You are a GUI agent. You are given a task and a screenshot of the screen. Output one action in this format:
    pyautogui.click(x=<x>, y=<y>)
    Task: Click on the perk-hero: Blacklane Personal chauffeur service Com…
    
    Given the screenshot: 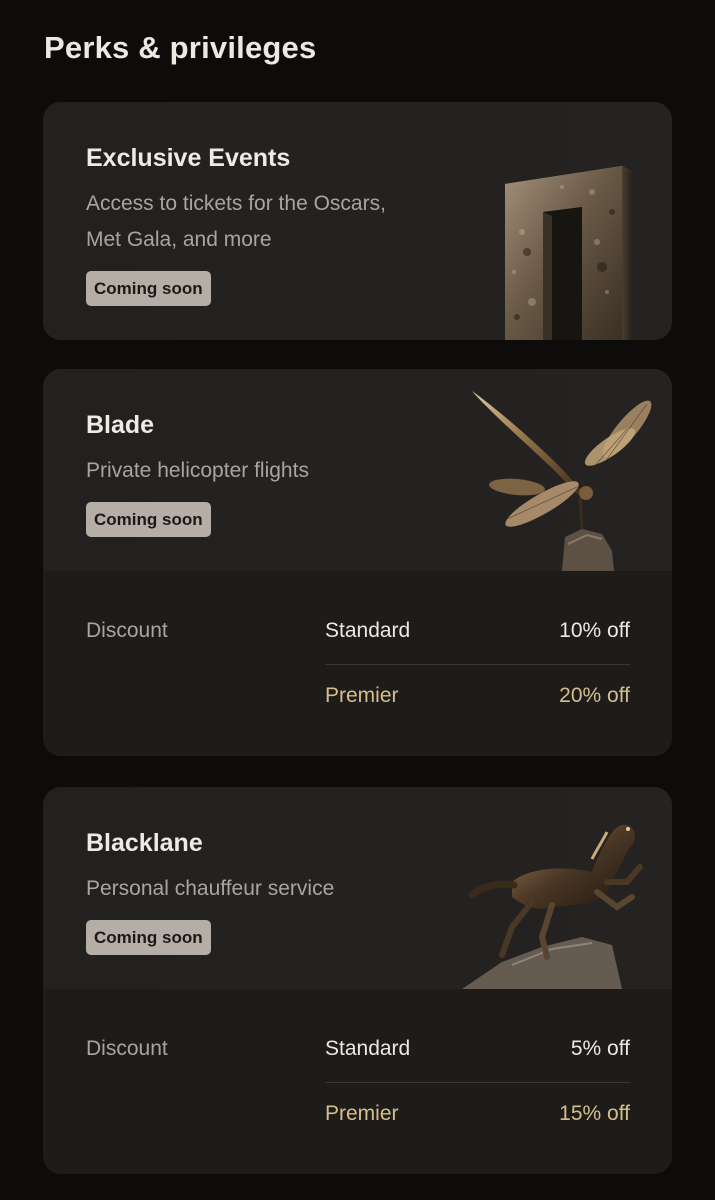 What is the action you would take?
    pyautogui.click(x=357, y=888)
    